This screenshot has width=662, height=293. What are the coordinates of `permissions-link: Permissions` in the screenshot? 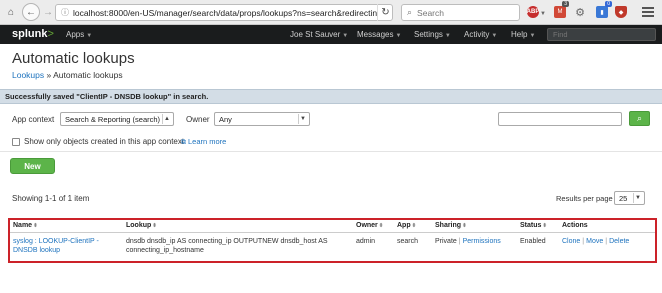 It's located at (482, 241).